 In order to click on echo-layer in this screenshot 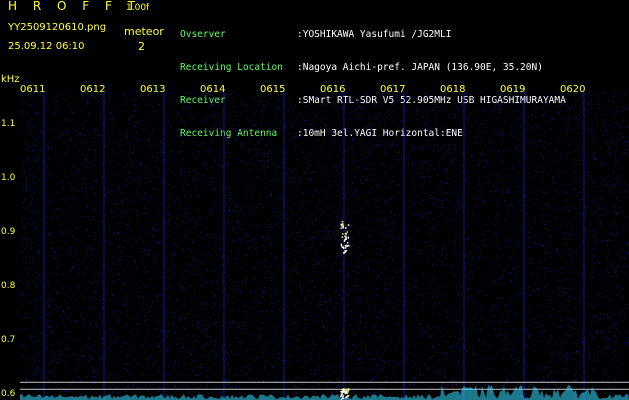, I will do `click(345, 310)`.